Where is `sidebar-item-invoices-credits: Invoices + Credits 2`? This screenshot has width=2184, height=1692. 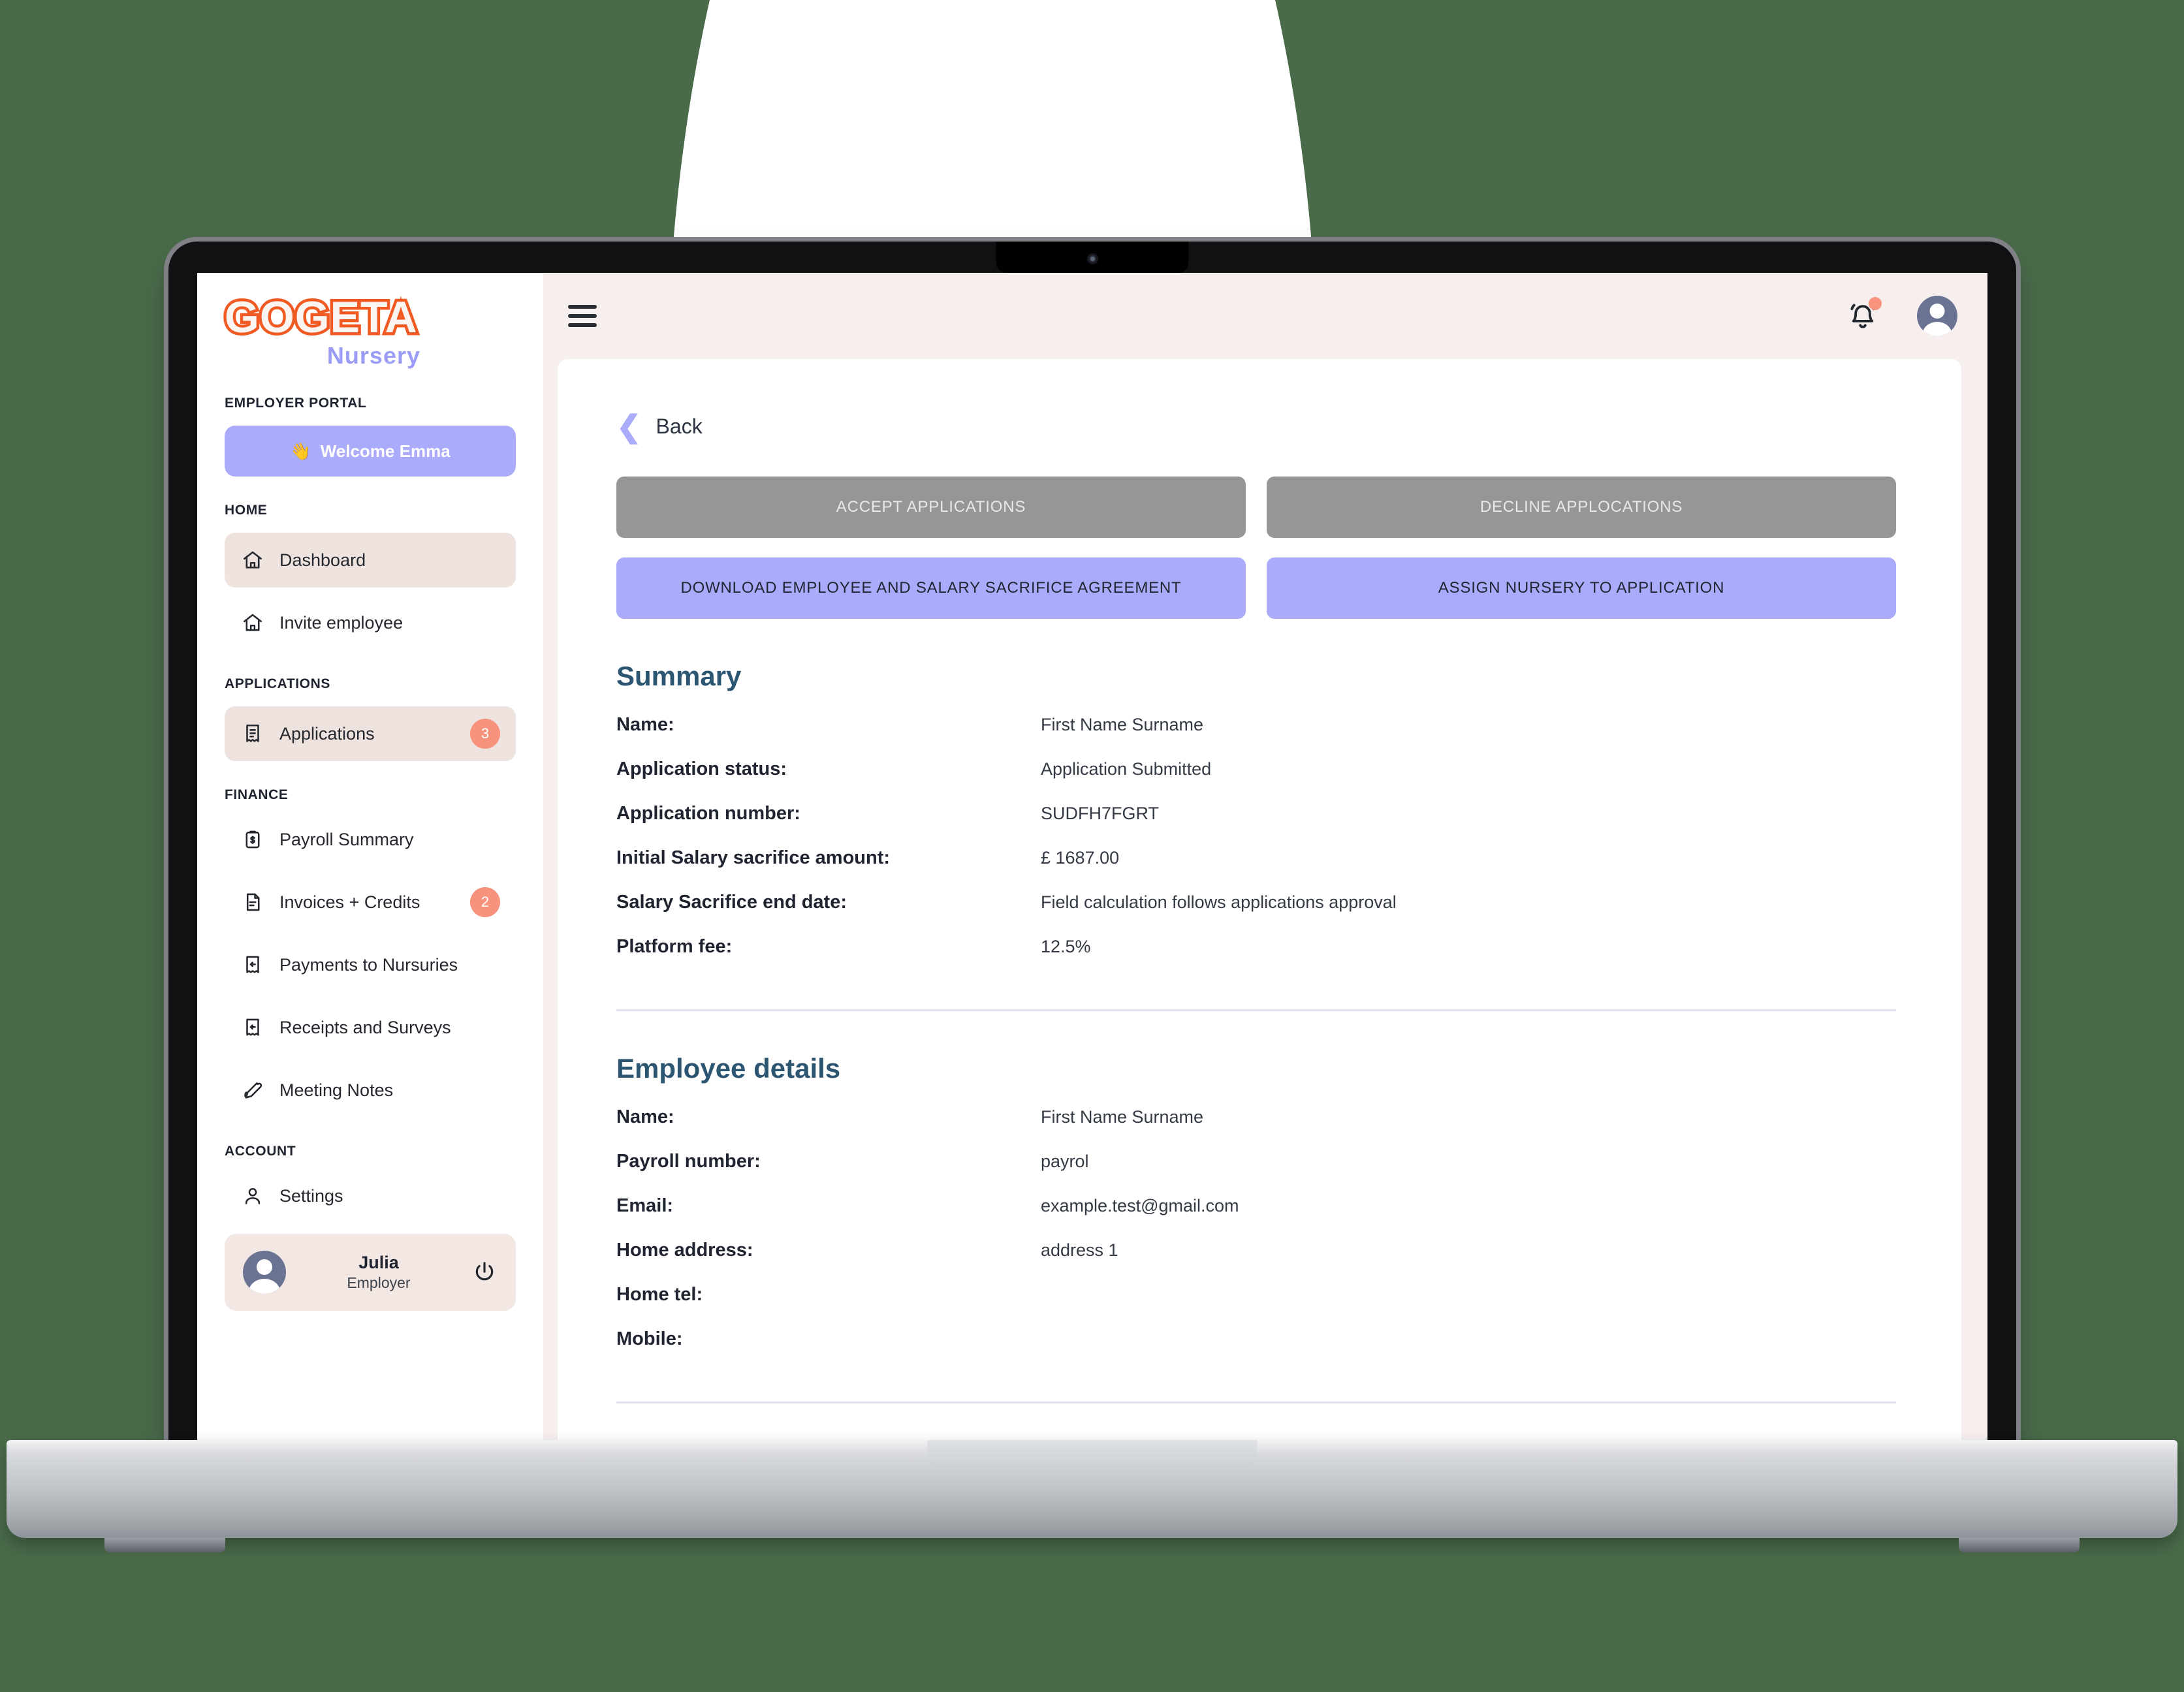
sidebar-item-invoices-credits: Invoices + Credits 2 is located at coordinates (371, 903).